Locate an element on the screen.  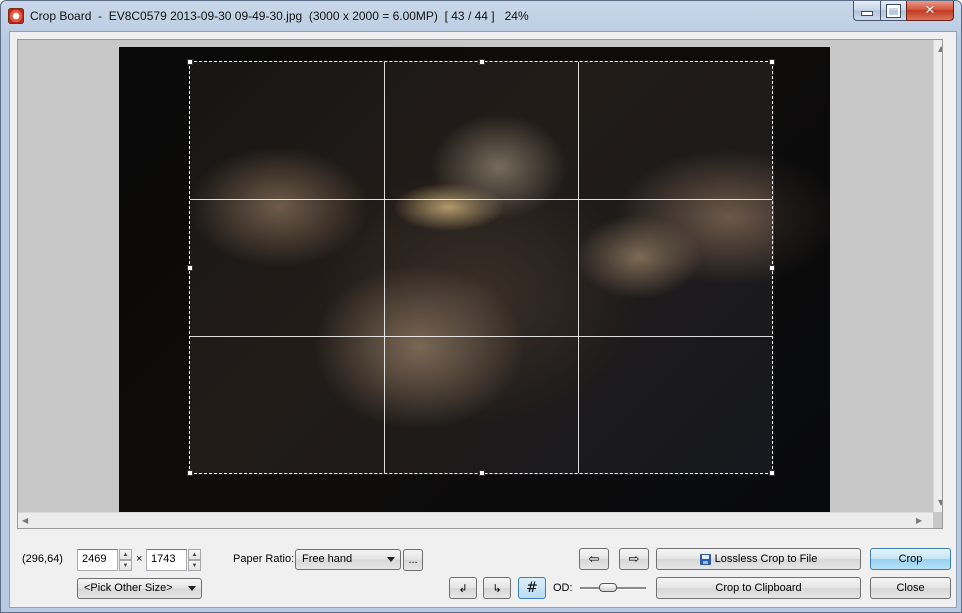
maximize-button is located at coordinates (893, 11).